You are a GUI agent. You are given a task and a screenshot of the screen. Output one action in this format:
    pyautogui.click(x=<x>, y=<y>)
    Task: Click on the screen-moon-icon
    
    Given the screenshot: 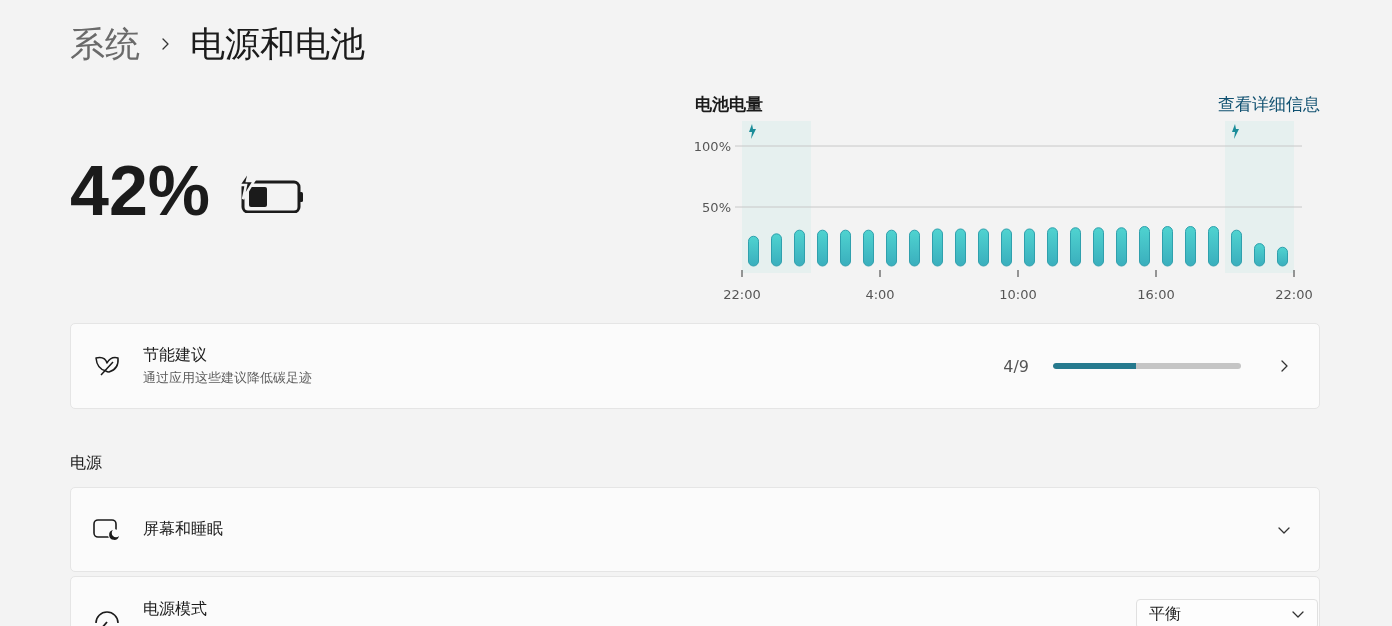 What is the action you would take?
    pyautogui.click(x=107, y=529)
    